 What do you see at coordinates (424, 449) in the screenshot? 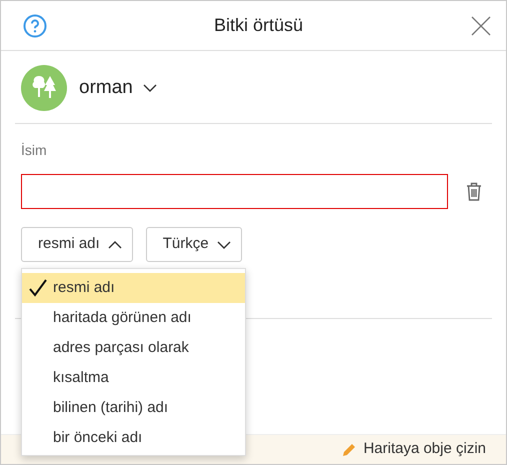
I see `footer-text: Haritaya obje çizin` at bounding box center [424, 449].